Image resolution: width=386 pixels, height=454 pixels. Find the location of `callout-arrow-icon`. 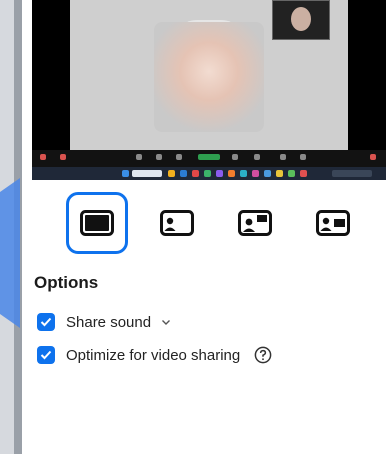

callout-arrow-icon is located at coordinates (10, 253).